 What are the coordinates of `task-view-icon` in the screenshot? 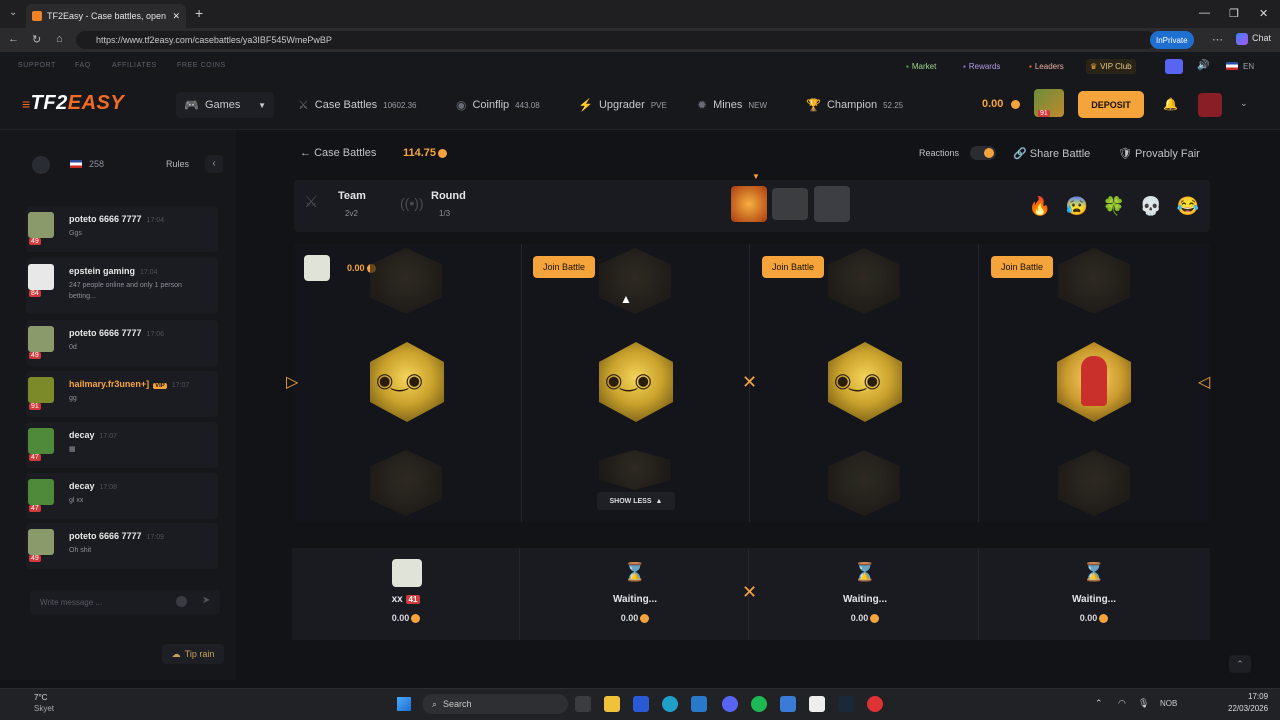 It's located at (583, 704).